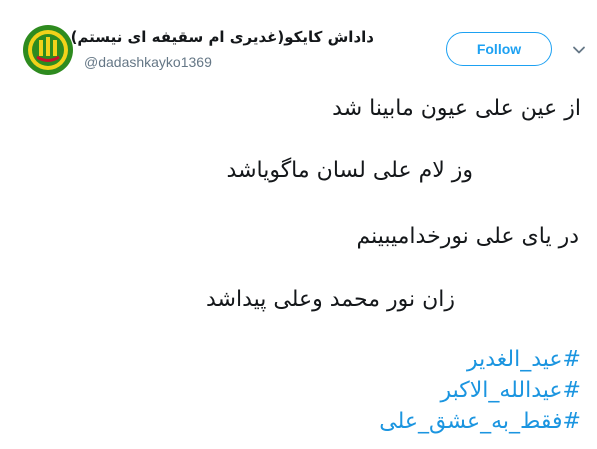 The height and width of the screenshot is (449, 597). What do you see at coordinates (349, 170) in the screenshot?
I see `tweet-text-line: وز لام علی لسان ماگویاشد` at bounding box center [349, 170].